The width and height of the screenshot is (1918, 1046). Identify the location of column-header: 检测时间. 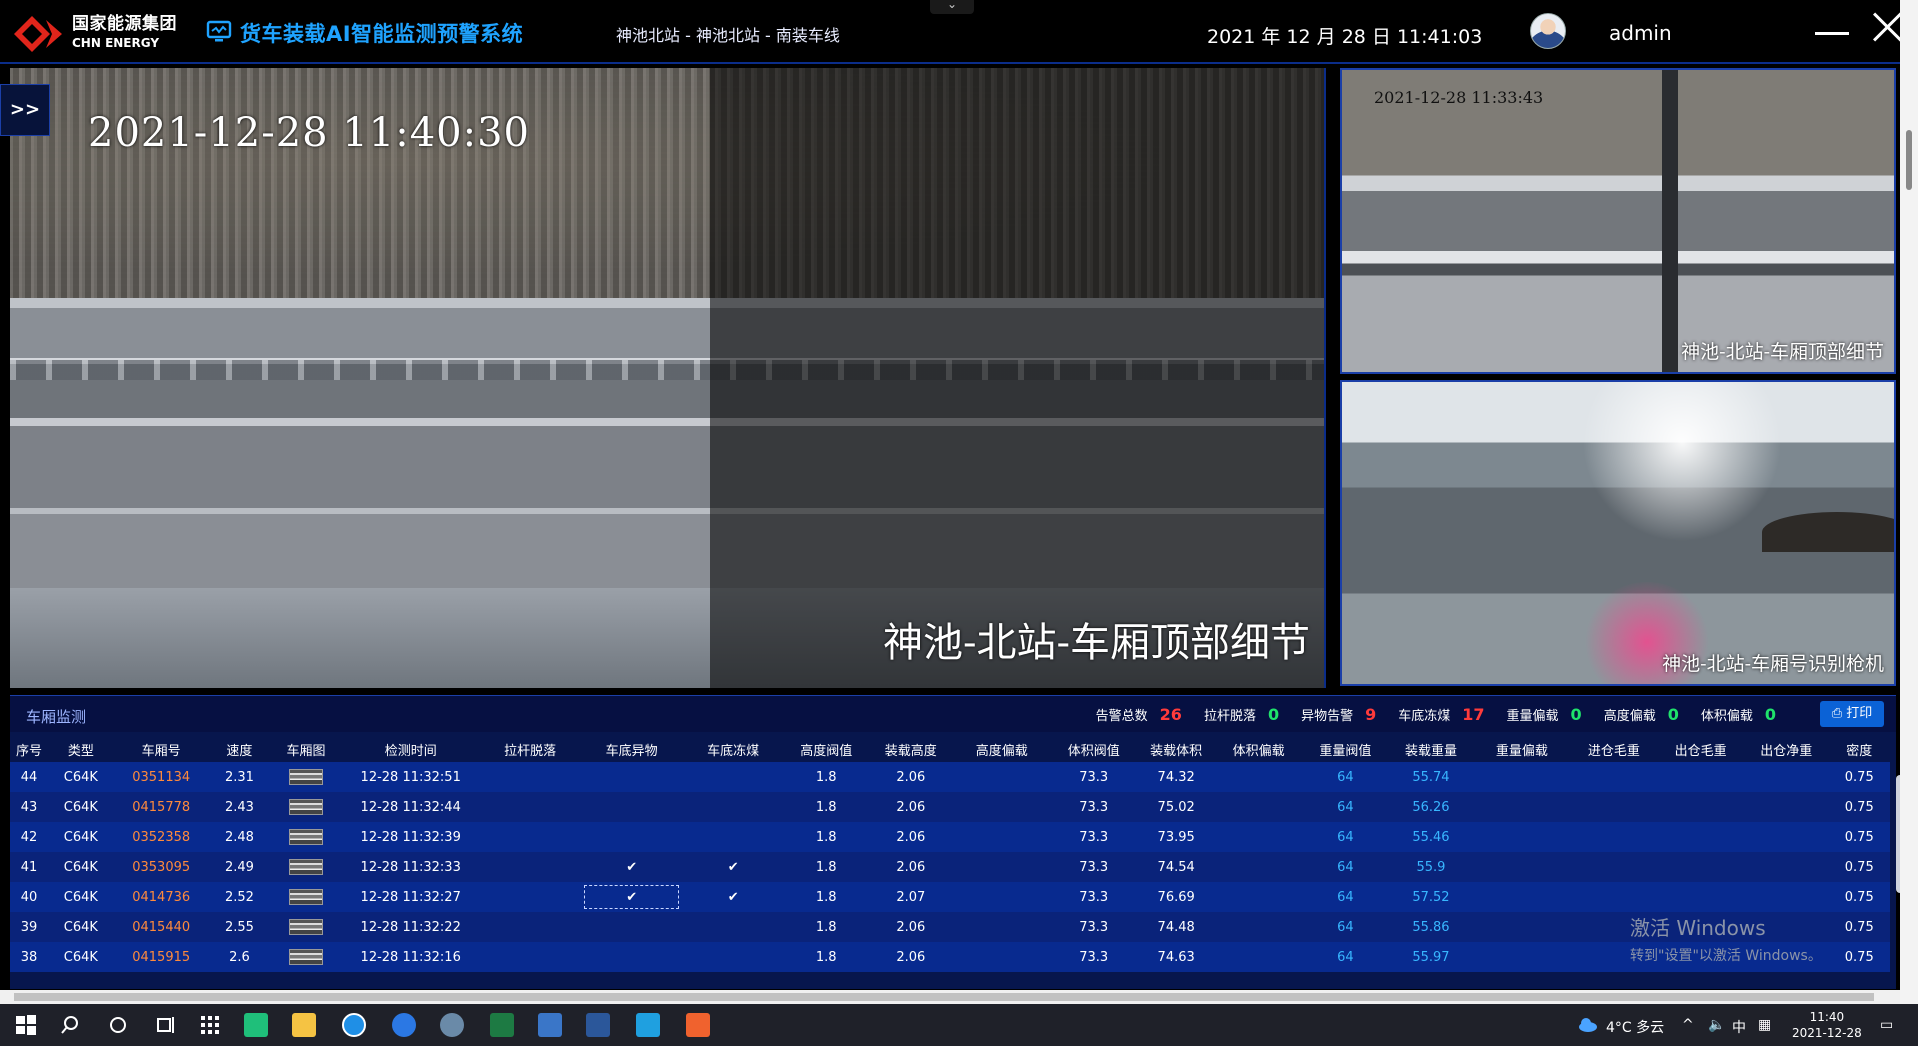
(410, 749).